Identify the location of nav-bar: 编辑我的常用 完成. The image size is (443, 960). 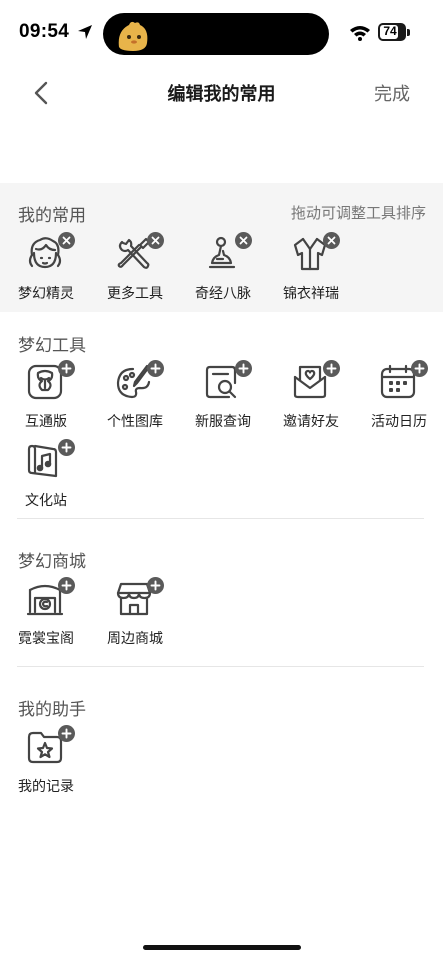
(221, 93).